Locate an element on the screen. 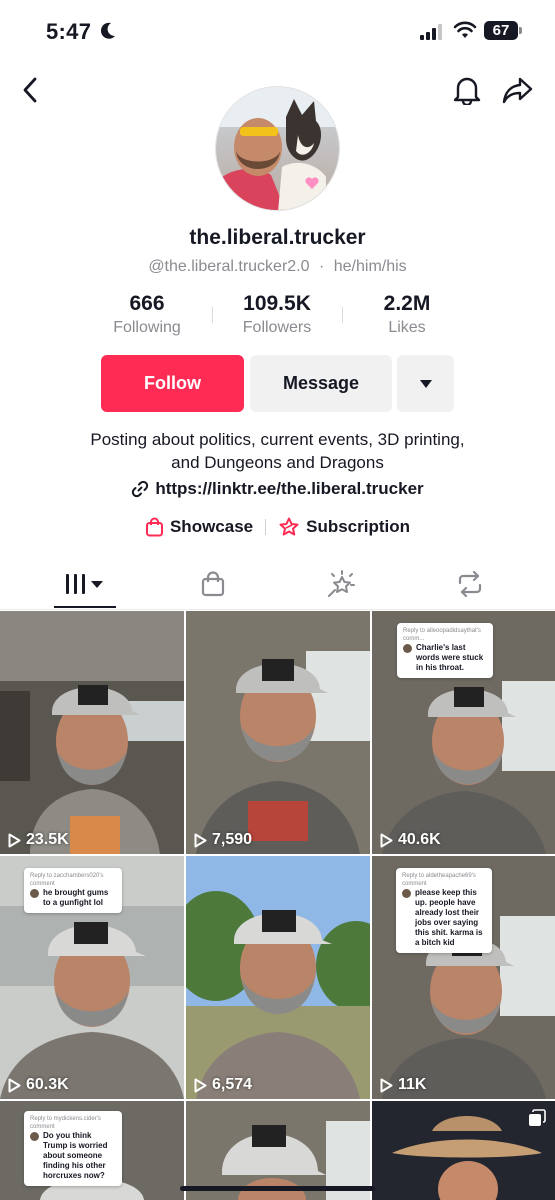  link-icon is located at coordinates (140, 489).